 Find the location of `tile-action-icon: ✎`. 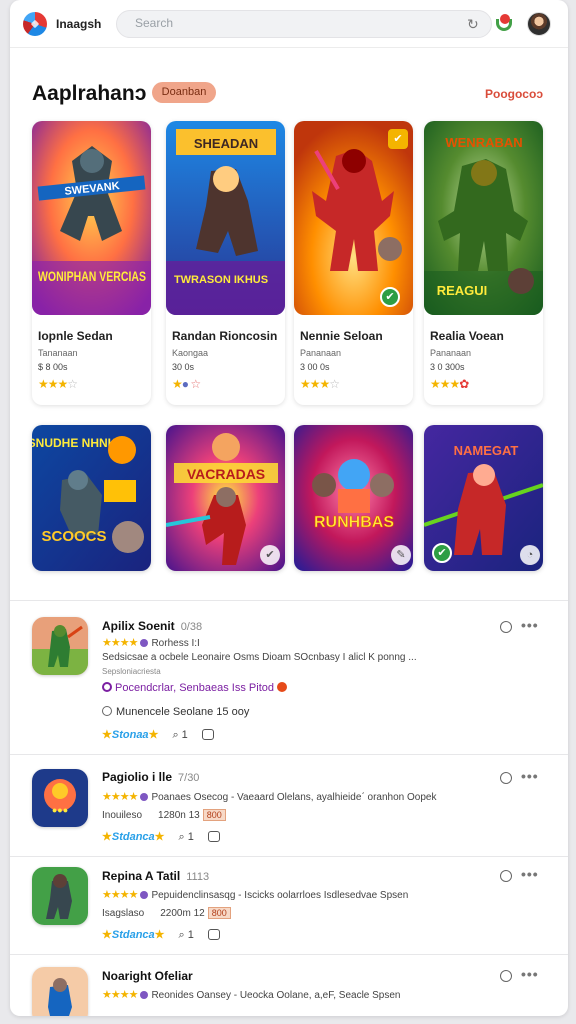

tile-action-icon: ✎ is located at coordinates (401, 555).